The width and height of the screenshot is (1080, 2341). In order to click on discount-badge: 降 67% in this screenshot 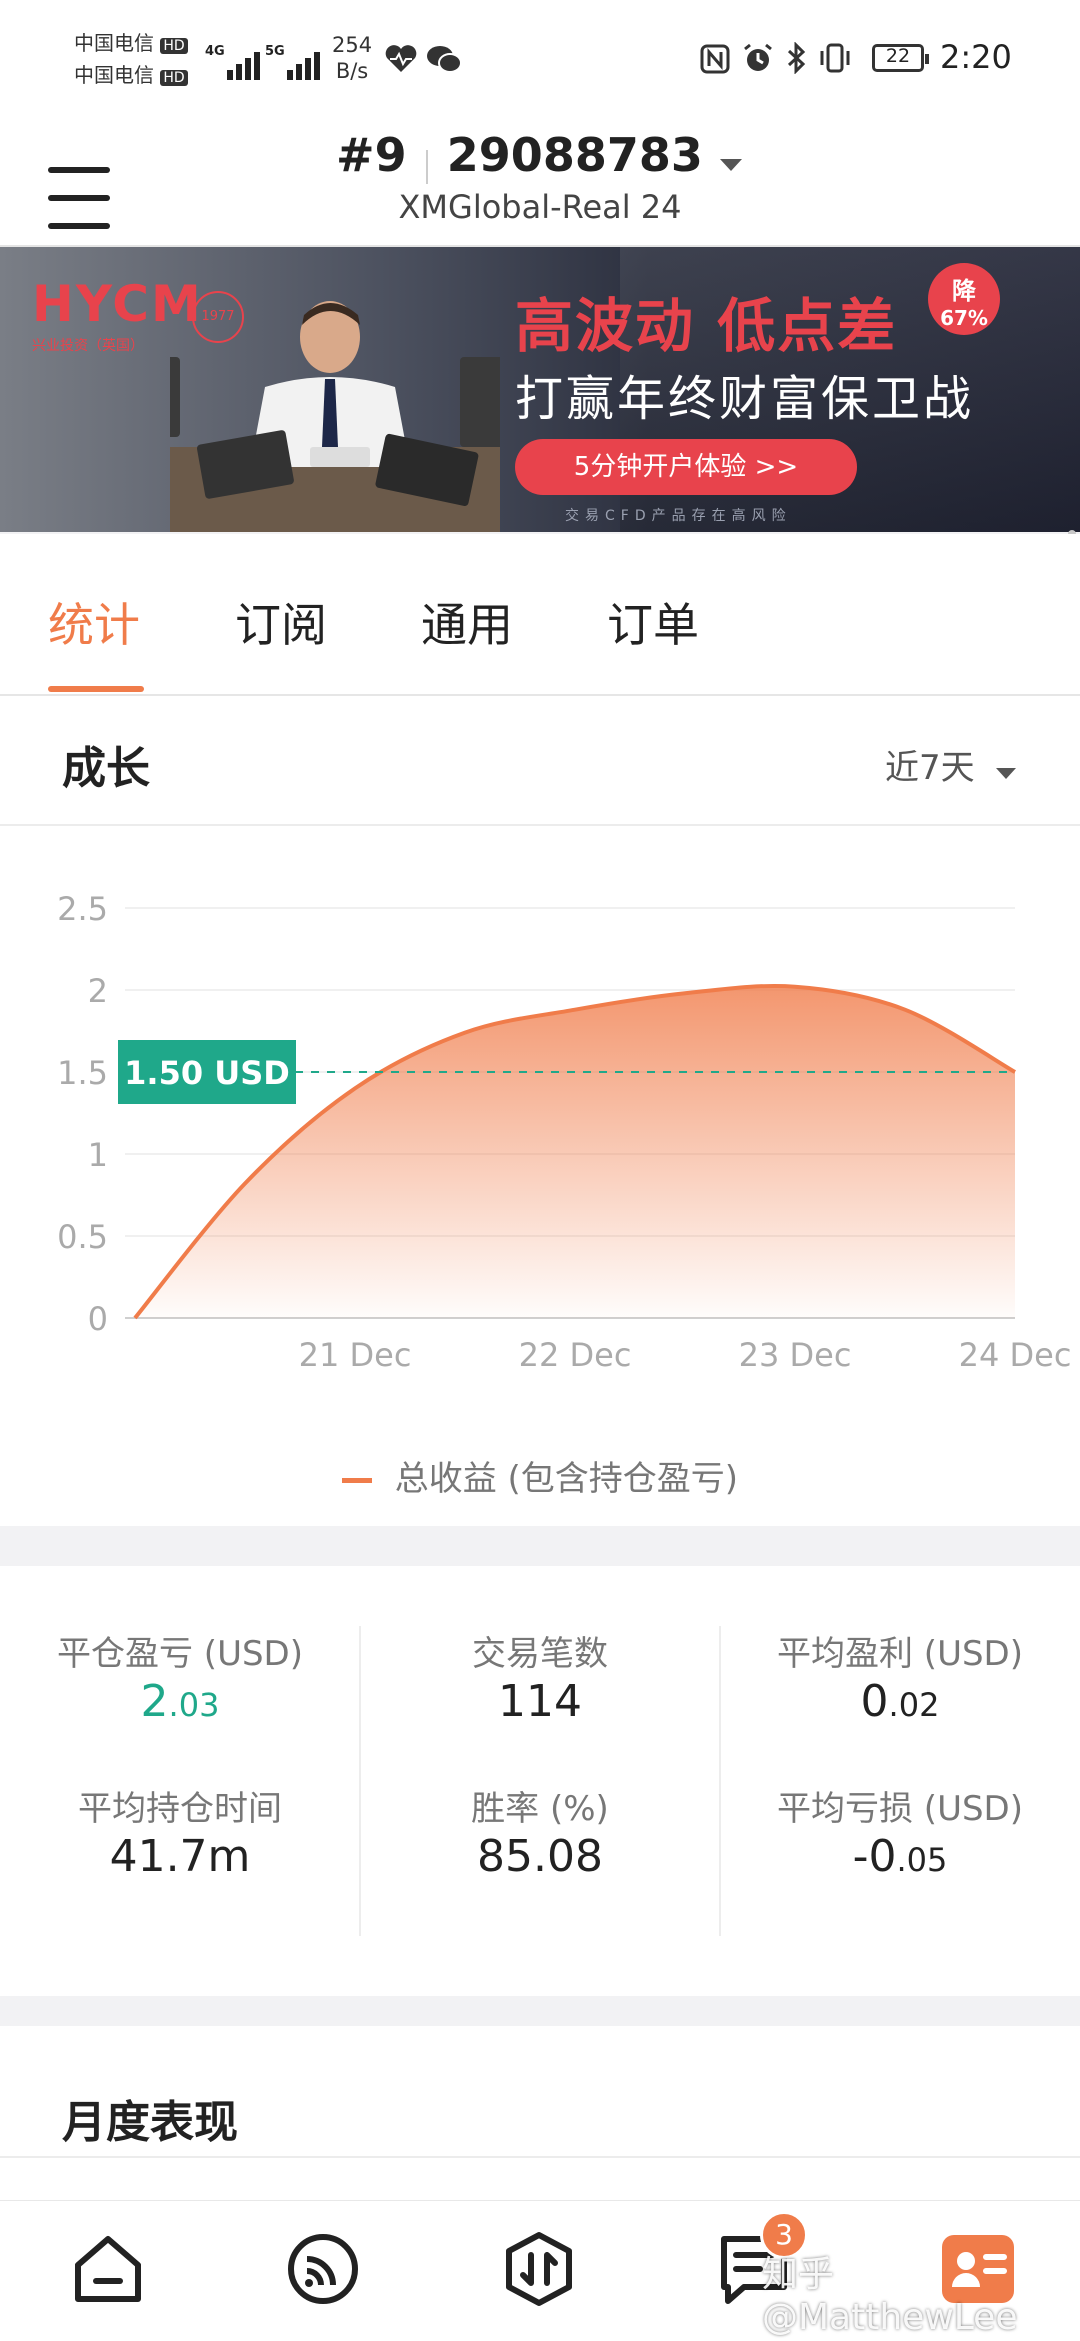, I will do `click(964, 299)`.